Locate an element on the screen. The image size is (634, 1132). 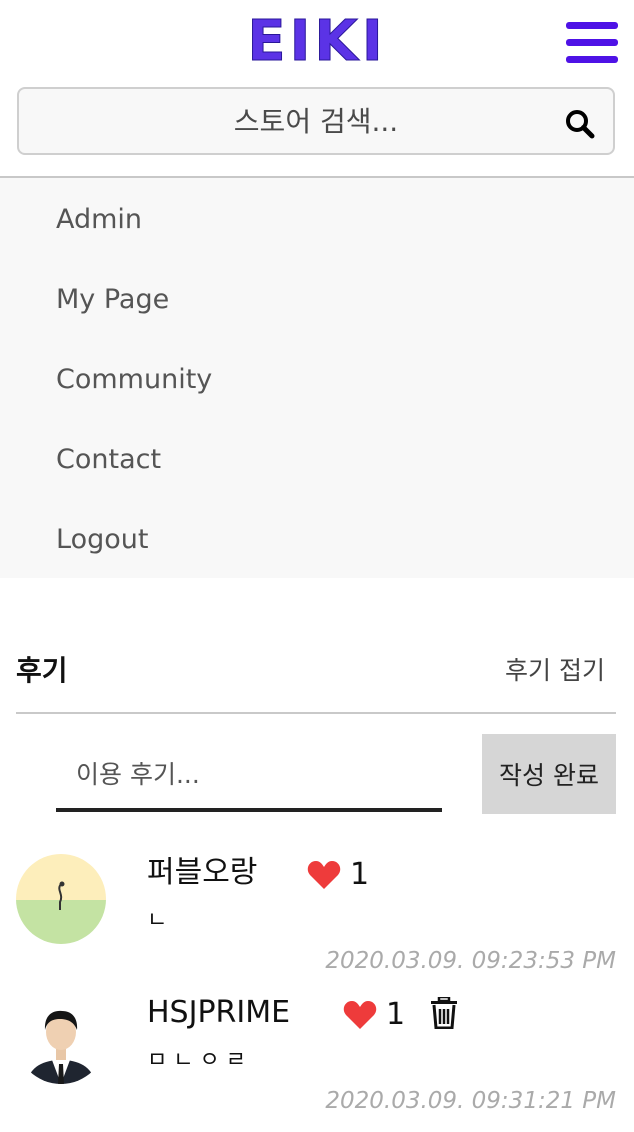
fold-reviews-link: 후기 접기 is located at coordinates (555, 669).